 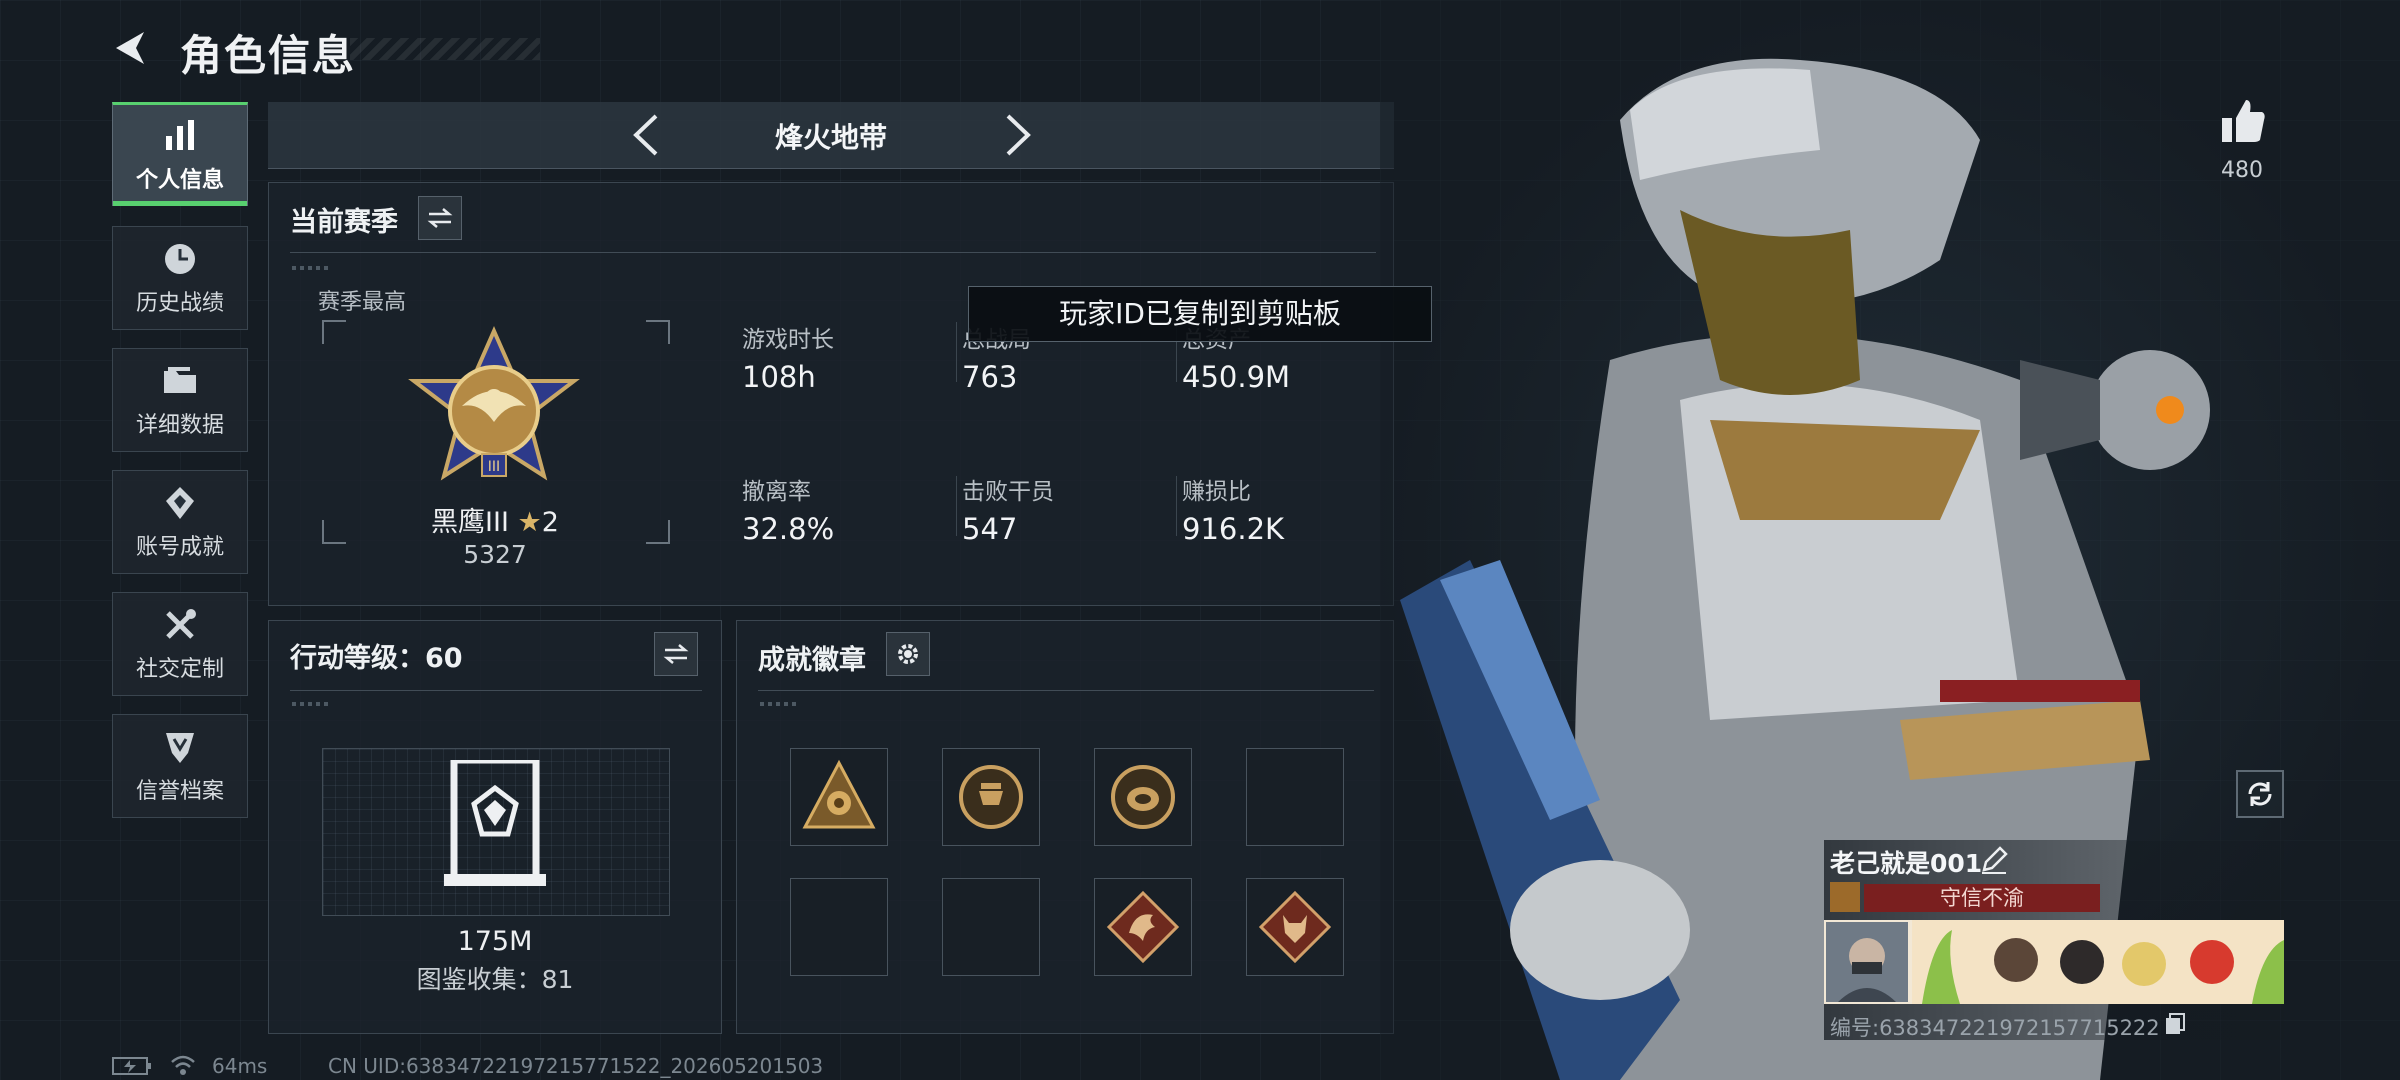 What do you see at coordinates (1906, 863) in the screenshot?
I see `player-name: 老己就是001` at bounding box center [1906, 863].